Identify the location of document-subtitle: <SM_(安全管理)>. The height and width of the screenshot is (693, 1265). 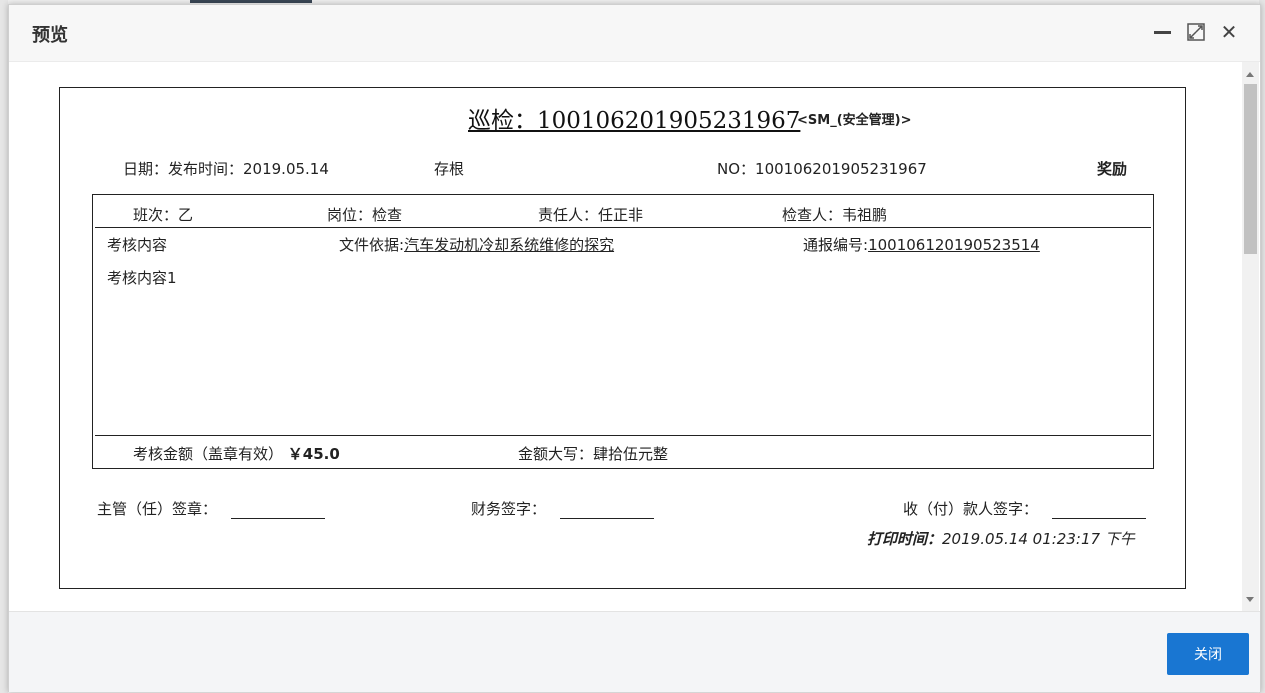
(854, 120).